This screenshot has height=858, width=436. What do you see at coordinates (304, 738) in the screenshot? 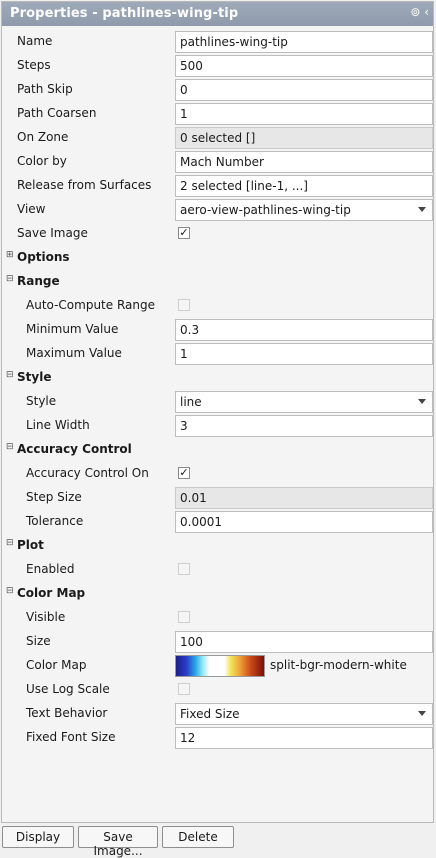
I see `fixed-font-size-field: 12` at bounding box center [304, 738].